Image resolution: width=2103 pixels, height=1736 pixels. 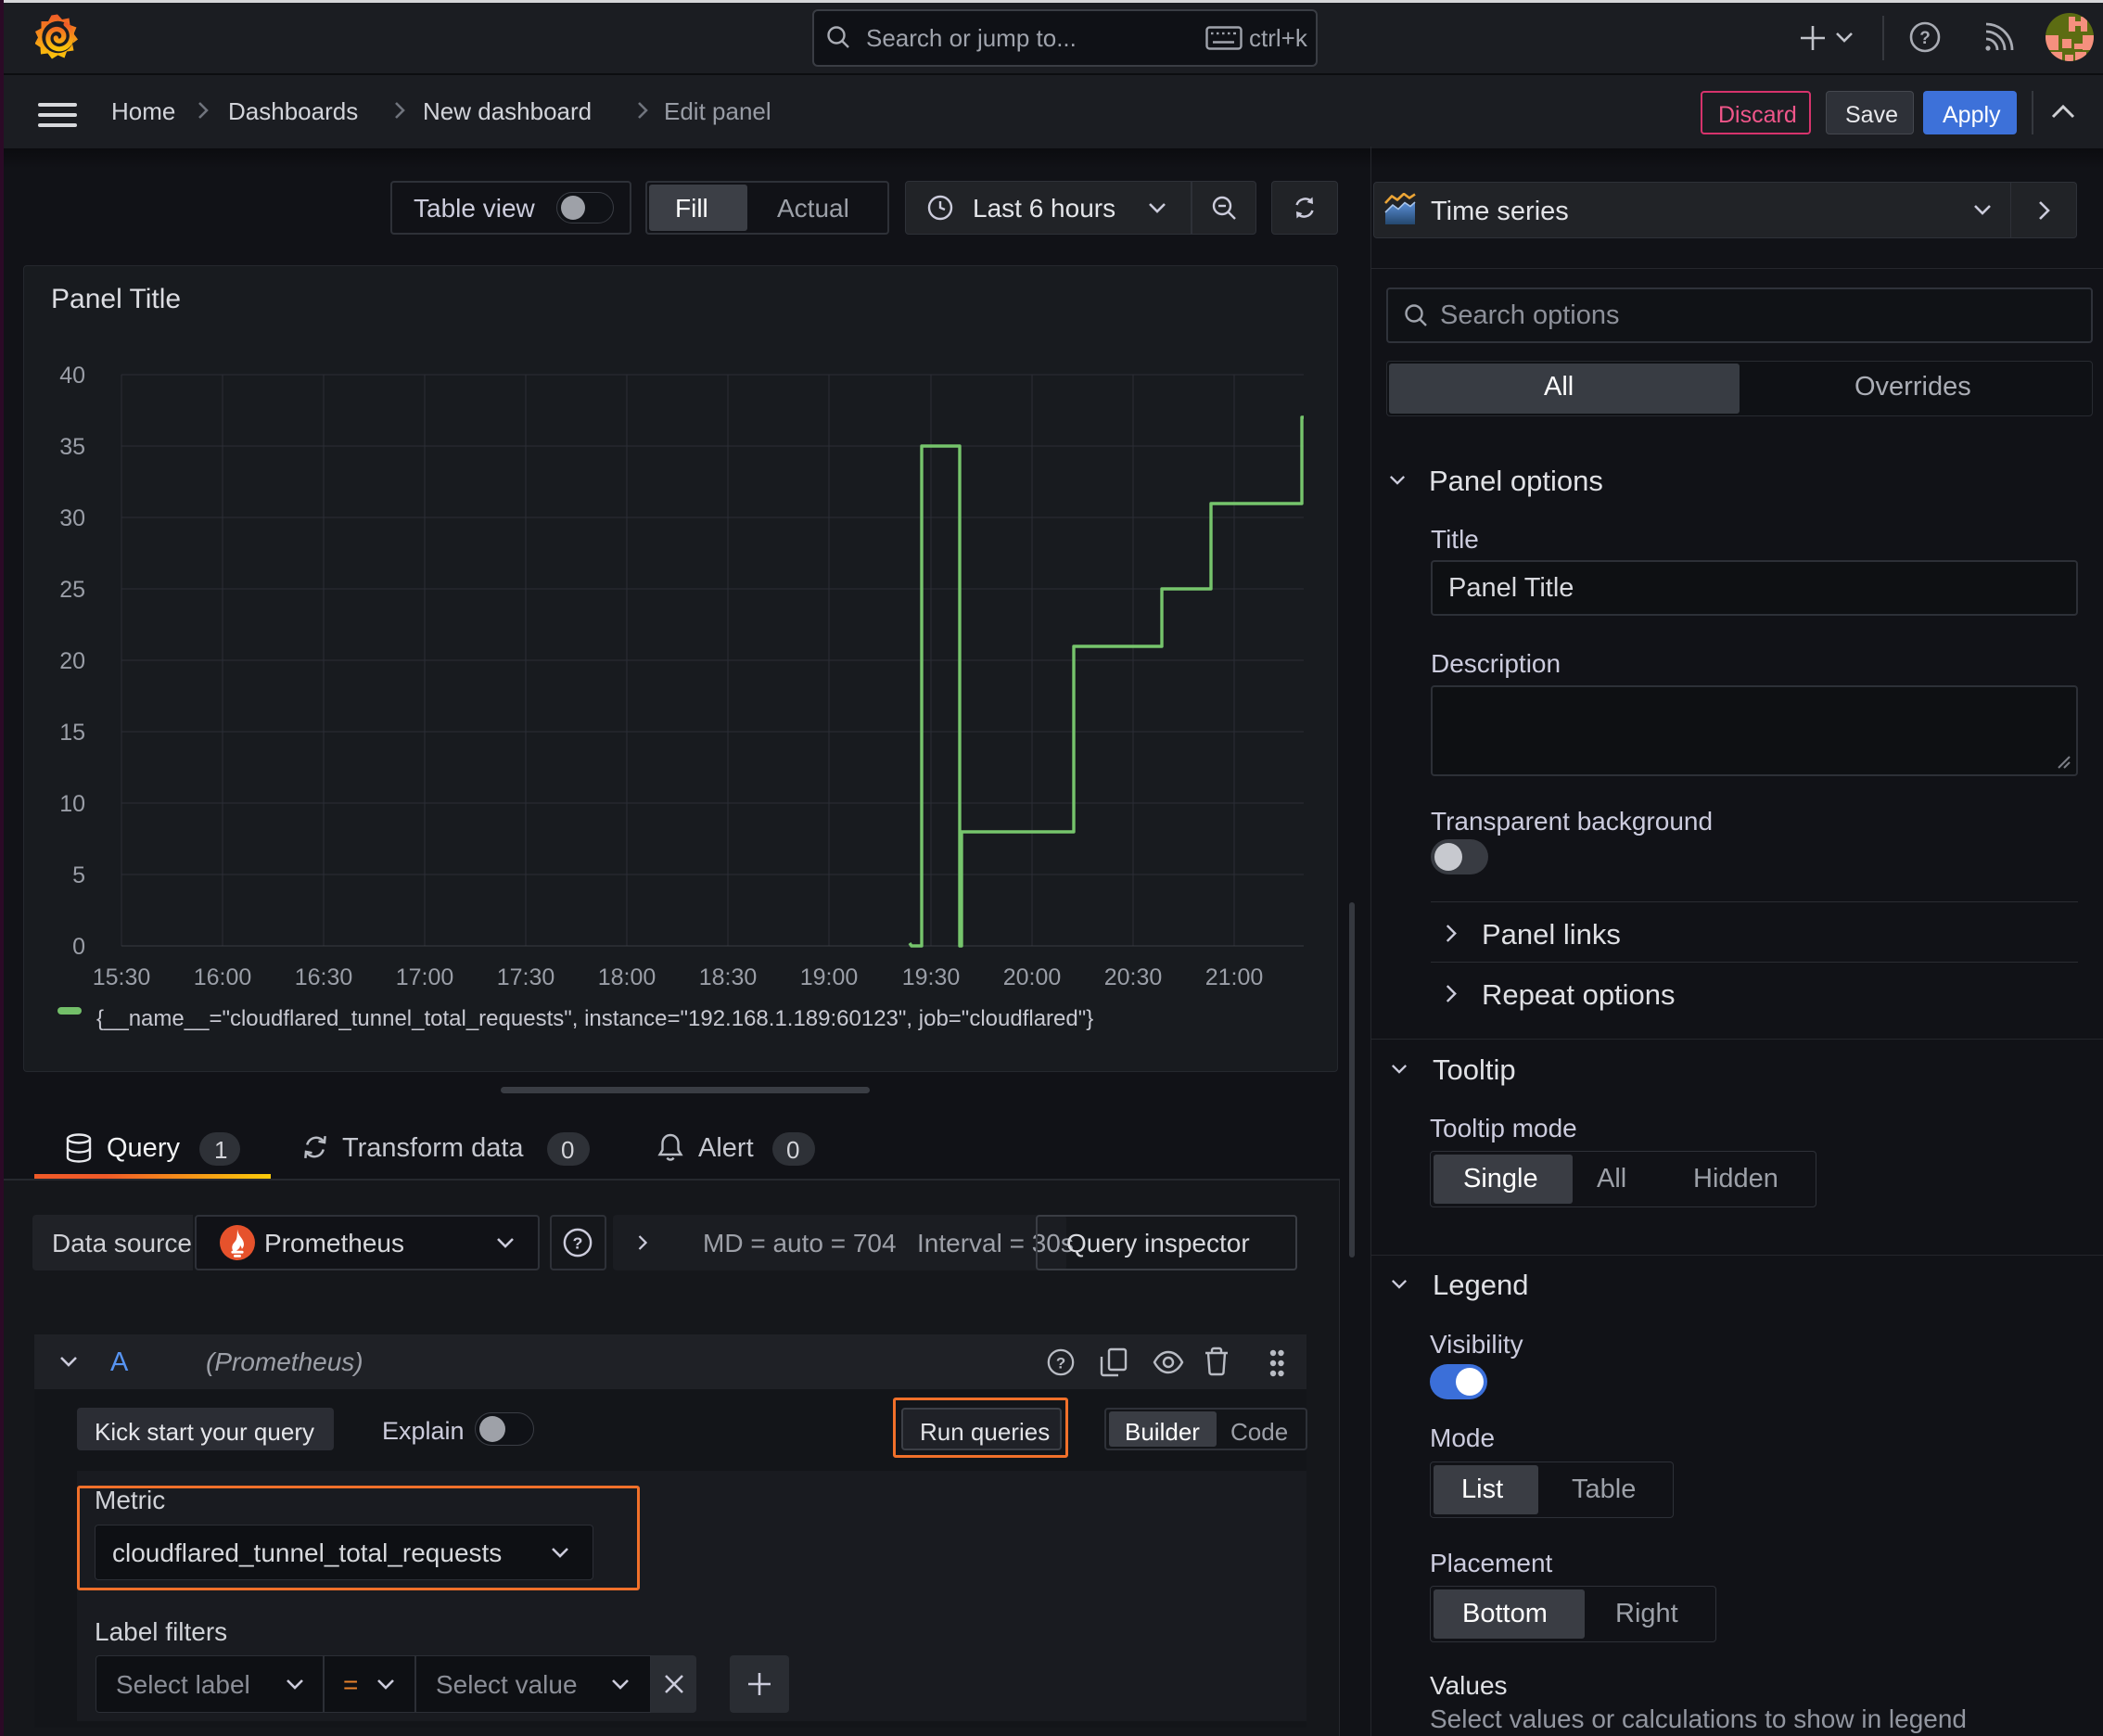 What do you see at coordinates (72, 376) in the screenshot?
I see `svg-text: 40` at bounding box center [72, 376].